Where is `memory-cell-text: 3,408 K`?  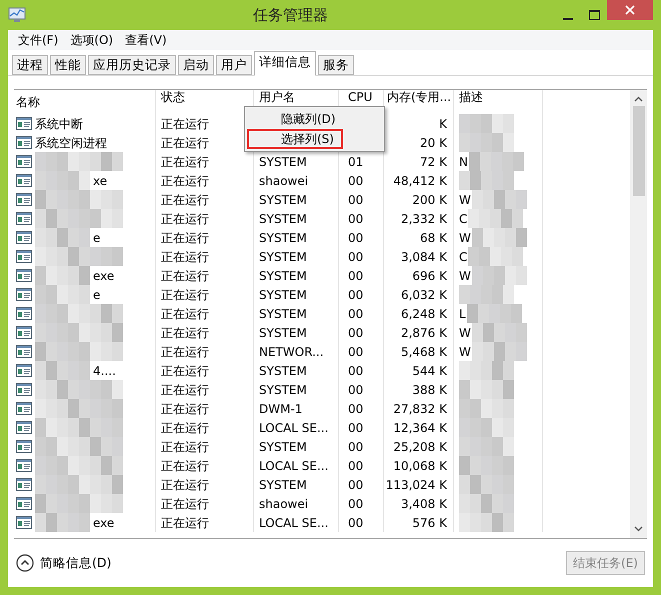 memory-cell-text: 3,408 K is located at coordinates (423, 504).